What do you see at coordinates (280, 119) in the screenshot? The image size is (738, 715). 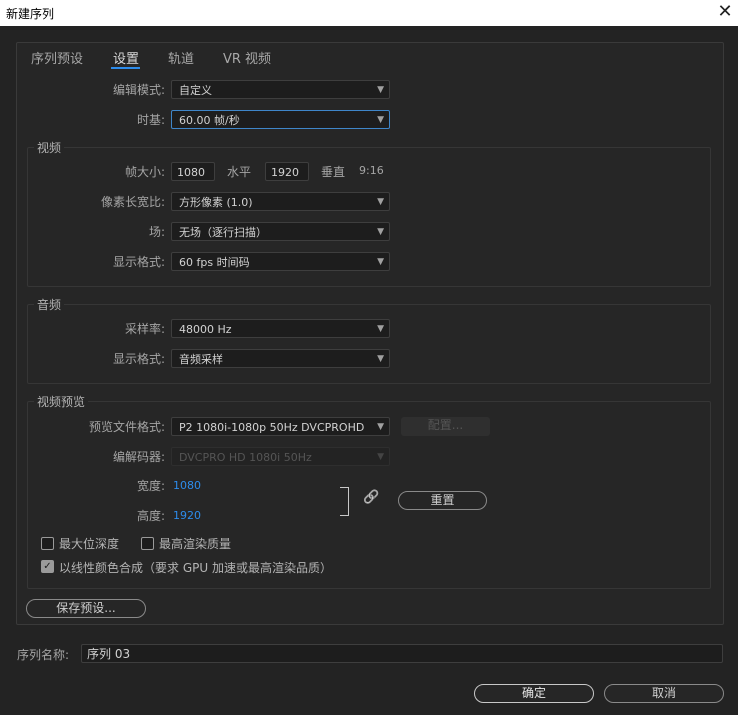 I see `timebase-select: 60.00 帧/秒 ▼` at bounding box center [280, 119].